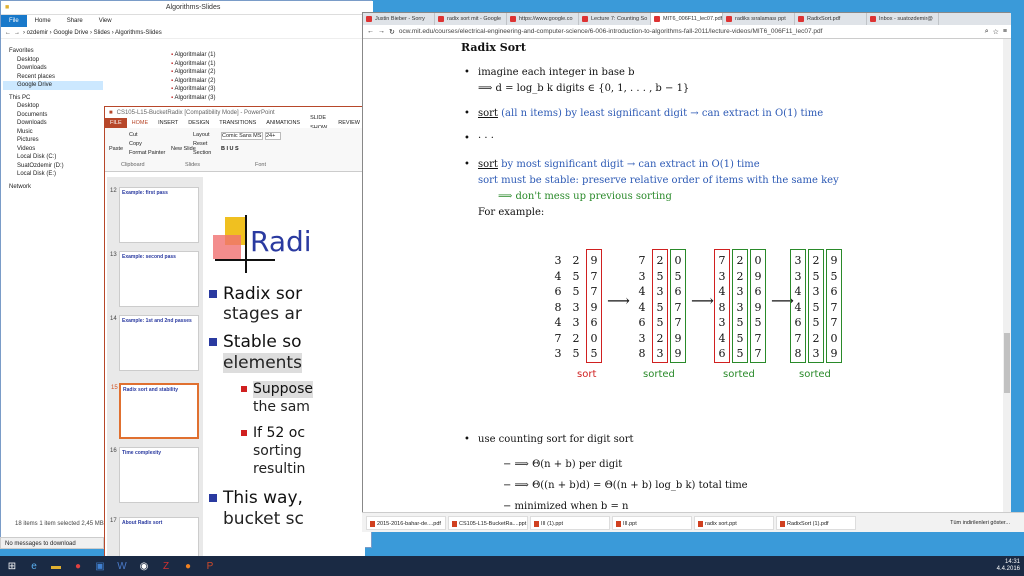 Image resolution: width=1024 pixels, height=576 pixels. Describe the element at coordinates (53, 174) in the screenshot. I see `nav-pc-disk-e: Local Disk (E:)` at that location.